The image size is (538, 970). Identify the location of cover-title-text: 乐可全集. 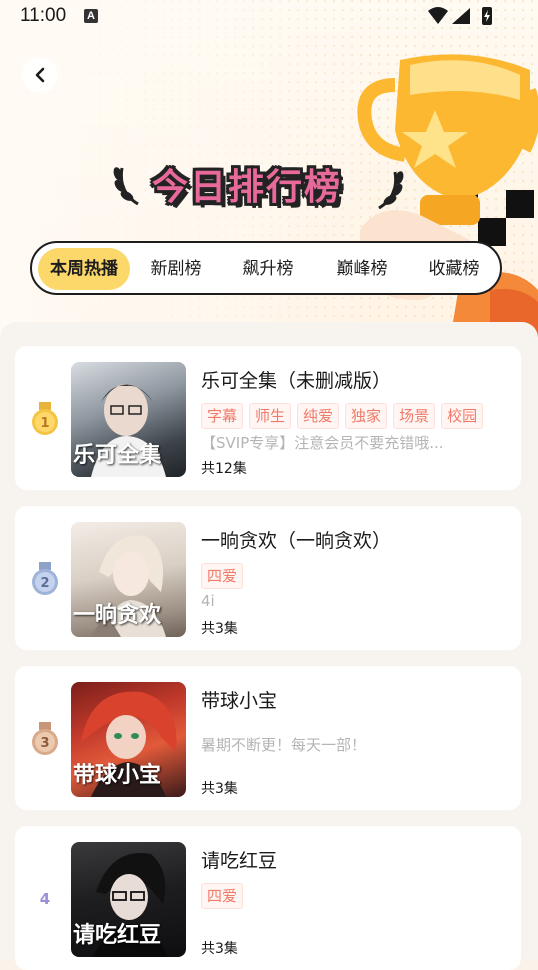
(117, 455).